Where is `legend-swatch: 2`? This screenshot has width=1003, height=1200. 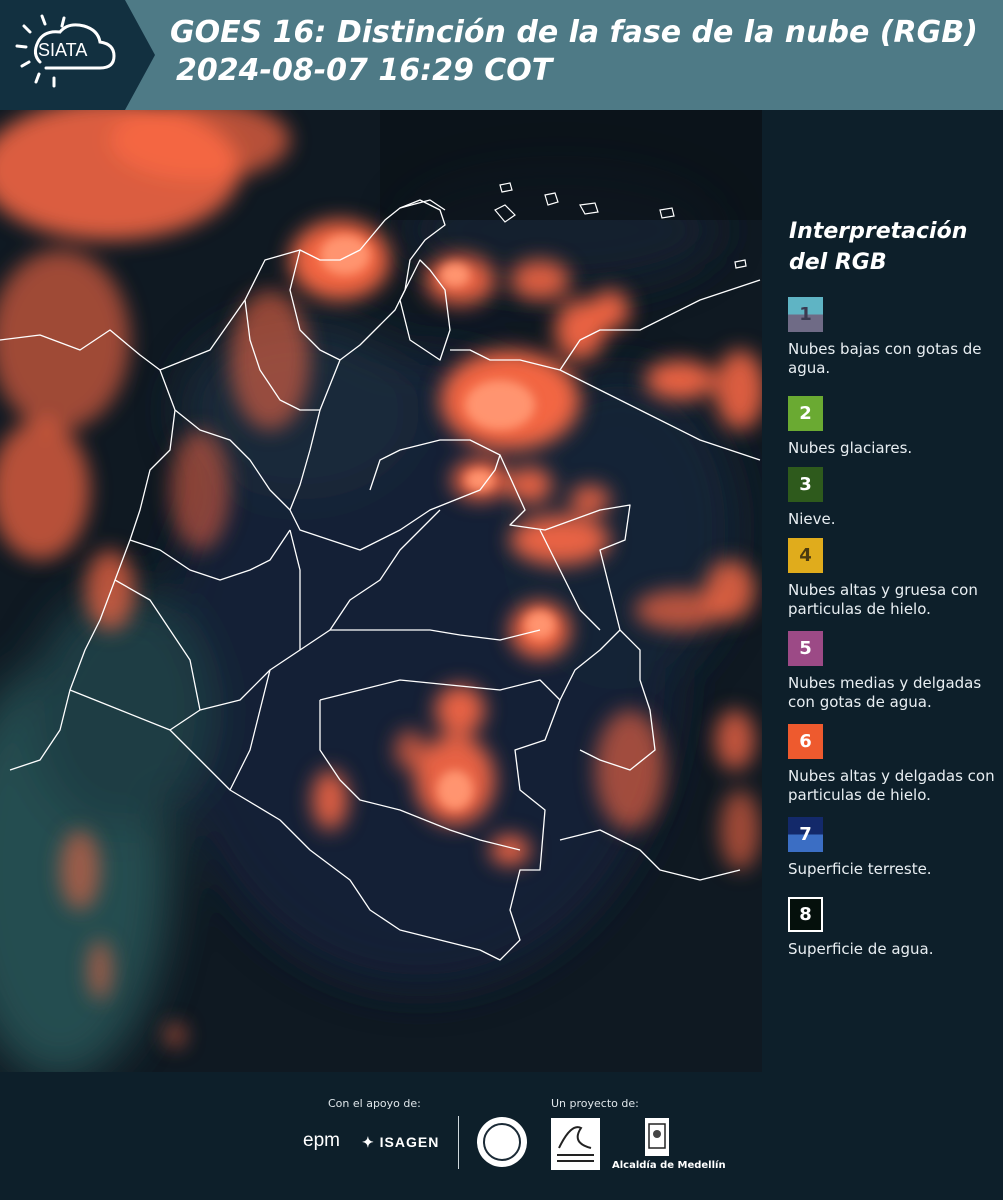 legend-swatch: 2 is located at coordinates (805, 413).